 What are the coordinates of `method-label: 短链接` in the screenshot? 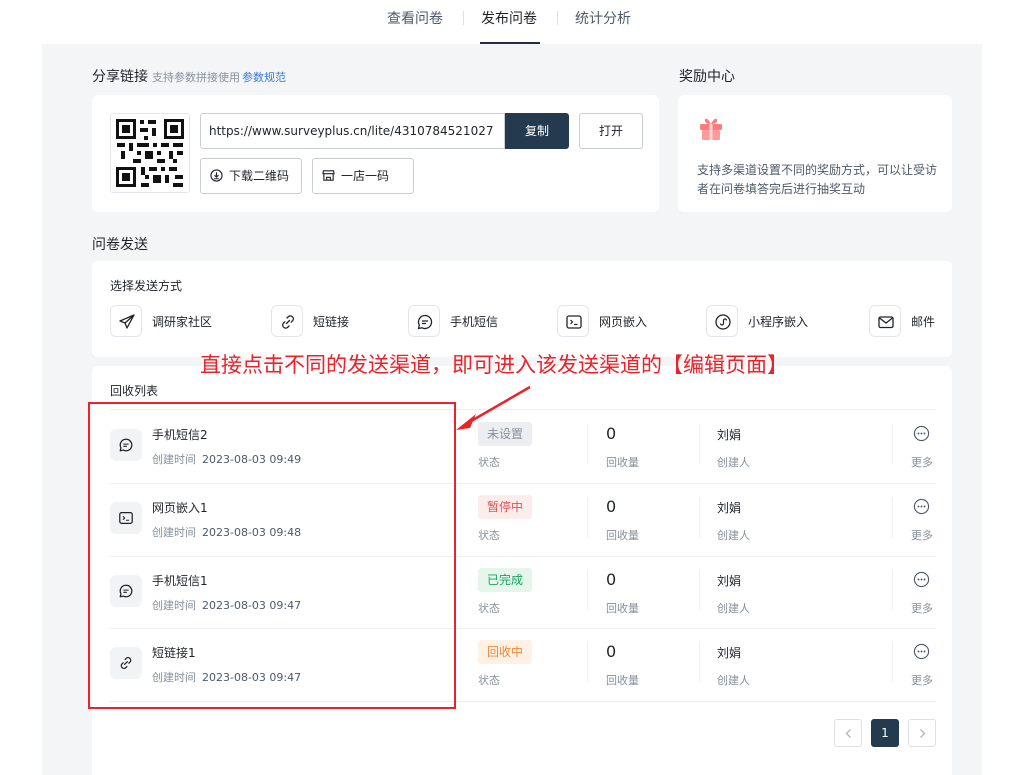 It's located at (331, 322).